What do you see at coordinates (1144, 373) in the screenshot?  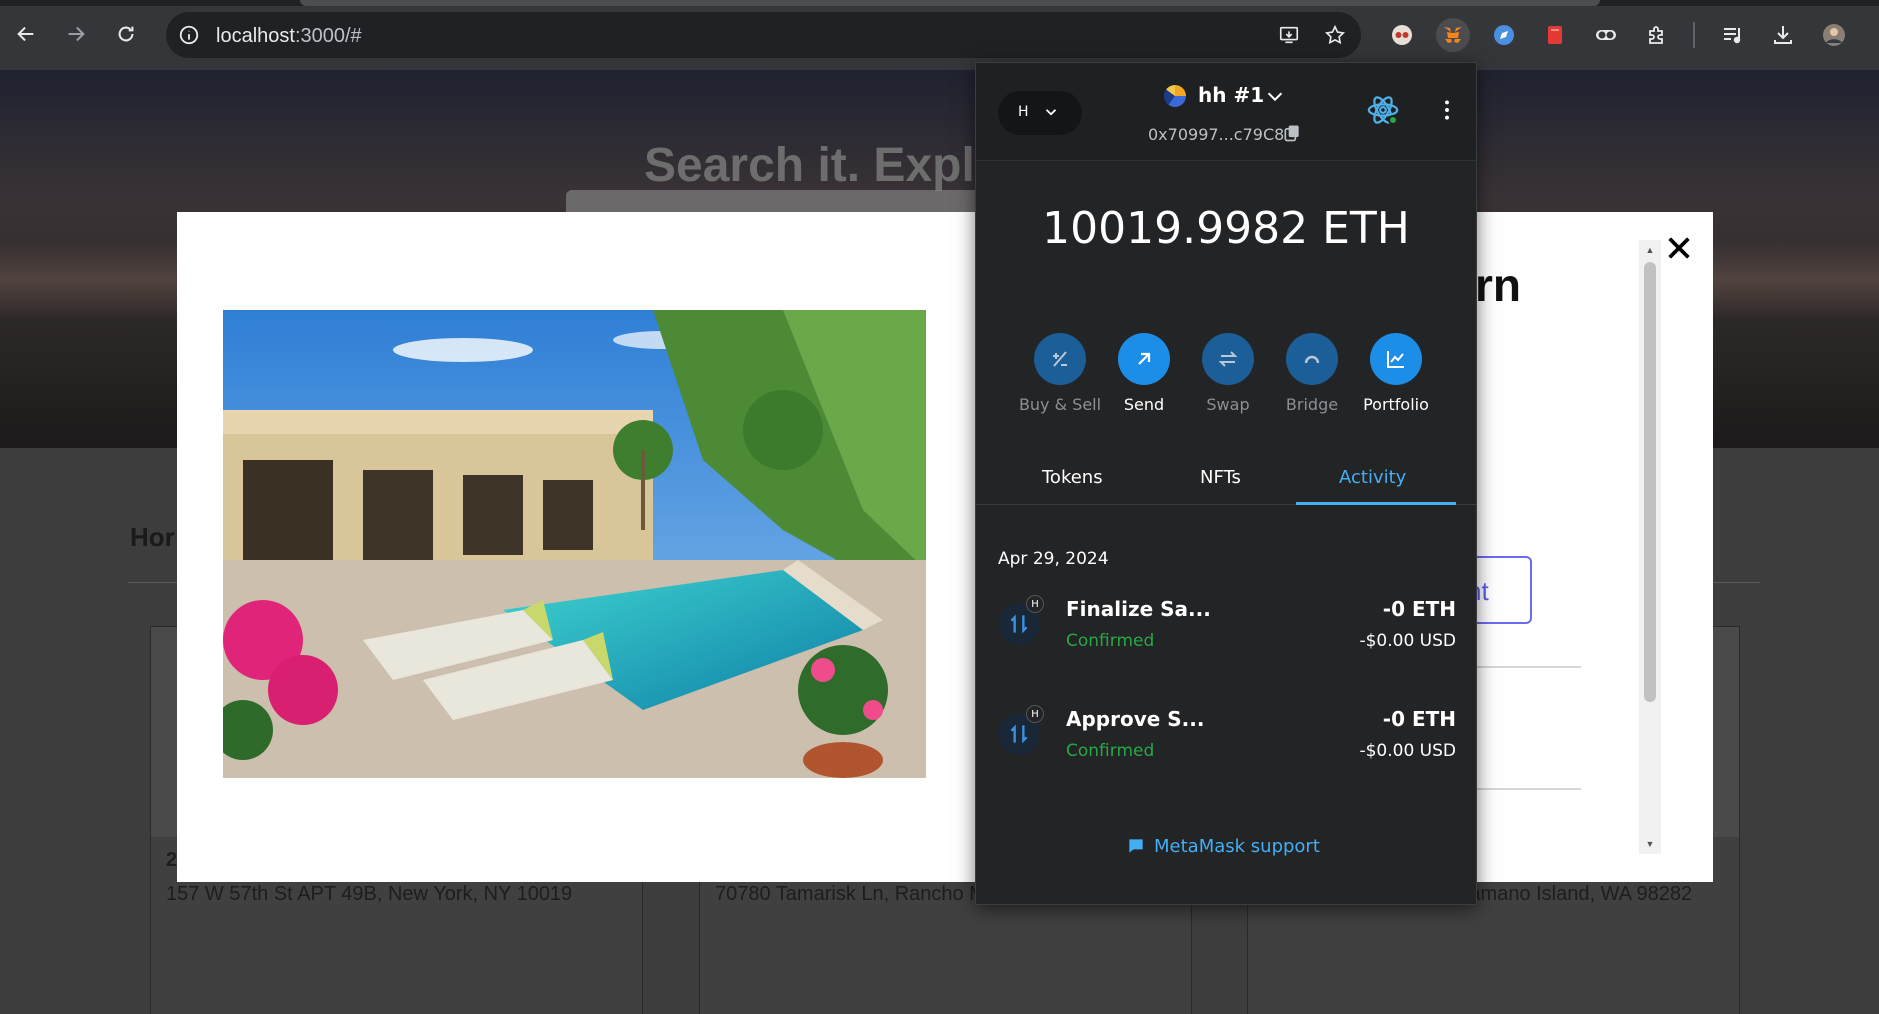 I see `send-button: Send` at bounding box center [1144, 373].